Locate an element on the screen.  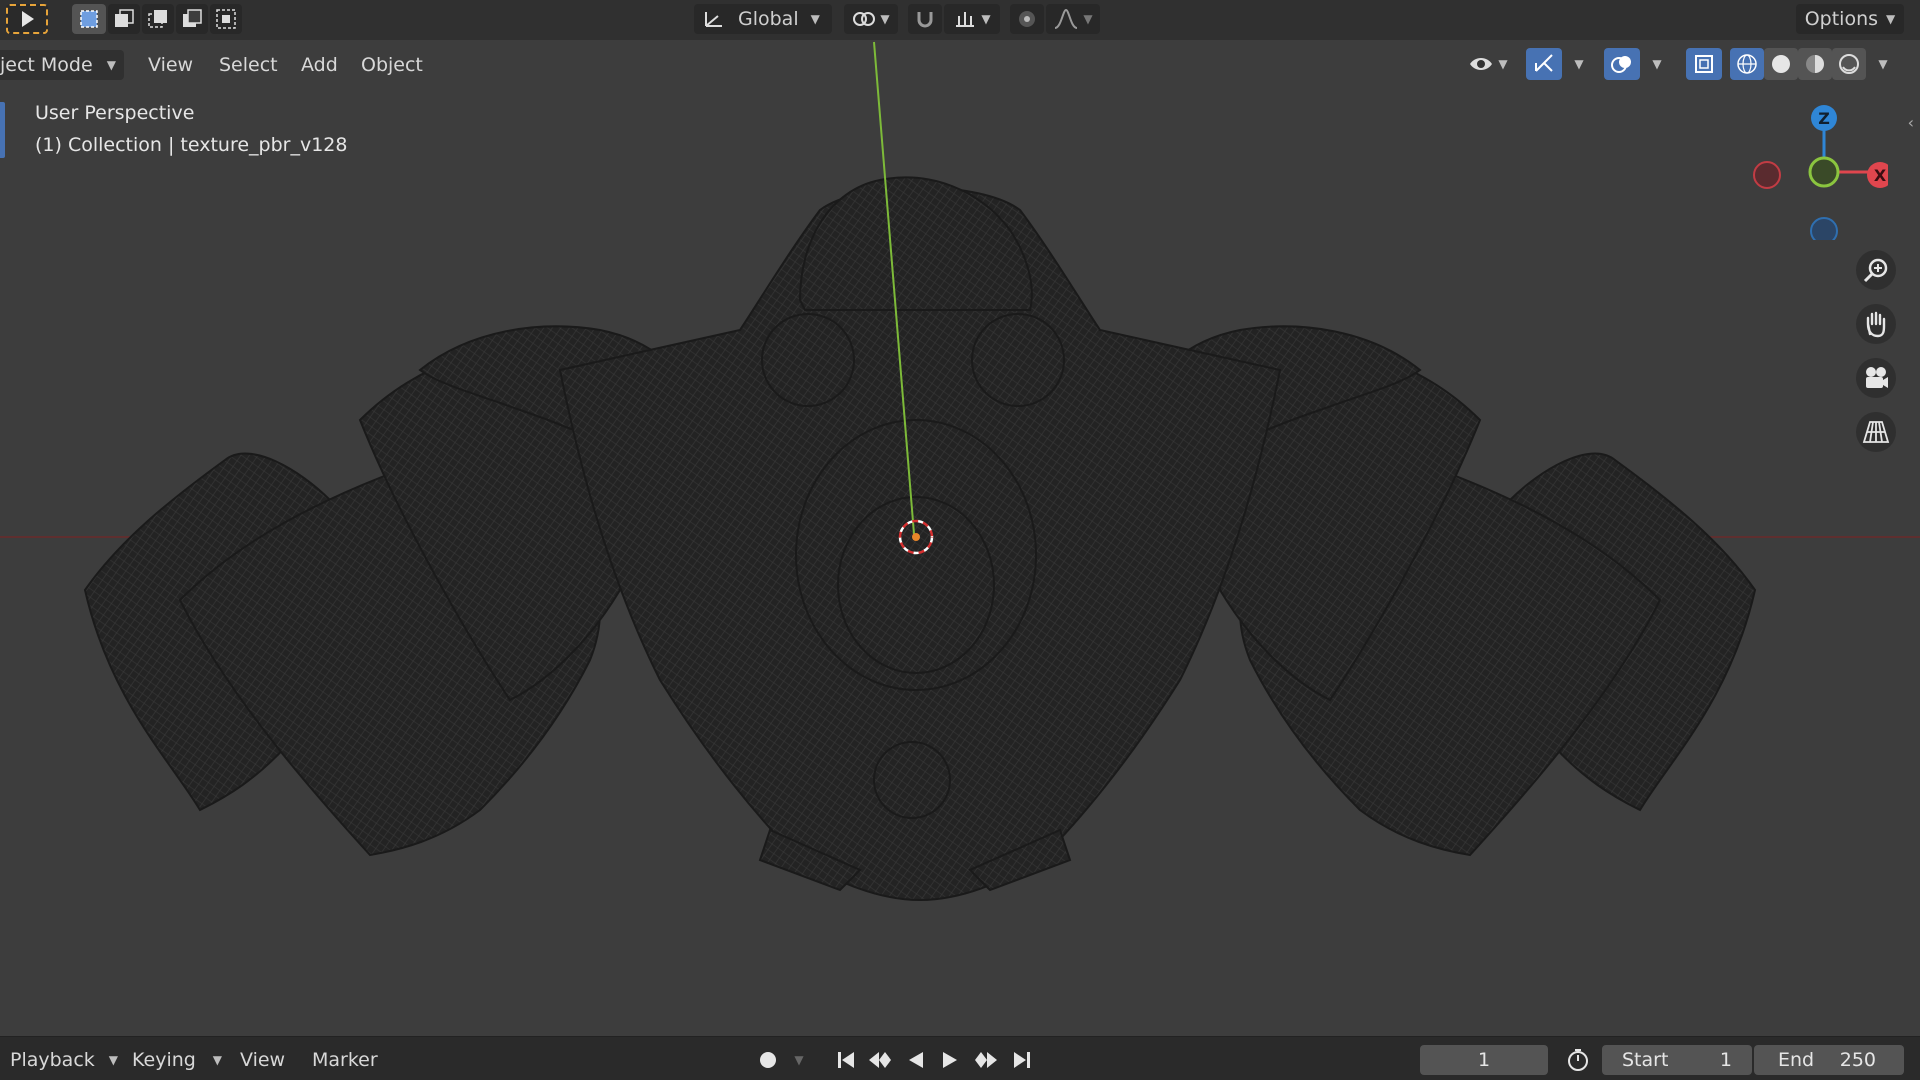
proportional-edit-button is located at coordinates (1027, 19).